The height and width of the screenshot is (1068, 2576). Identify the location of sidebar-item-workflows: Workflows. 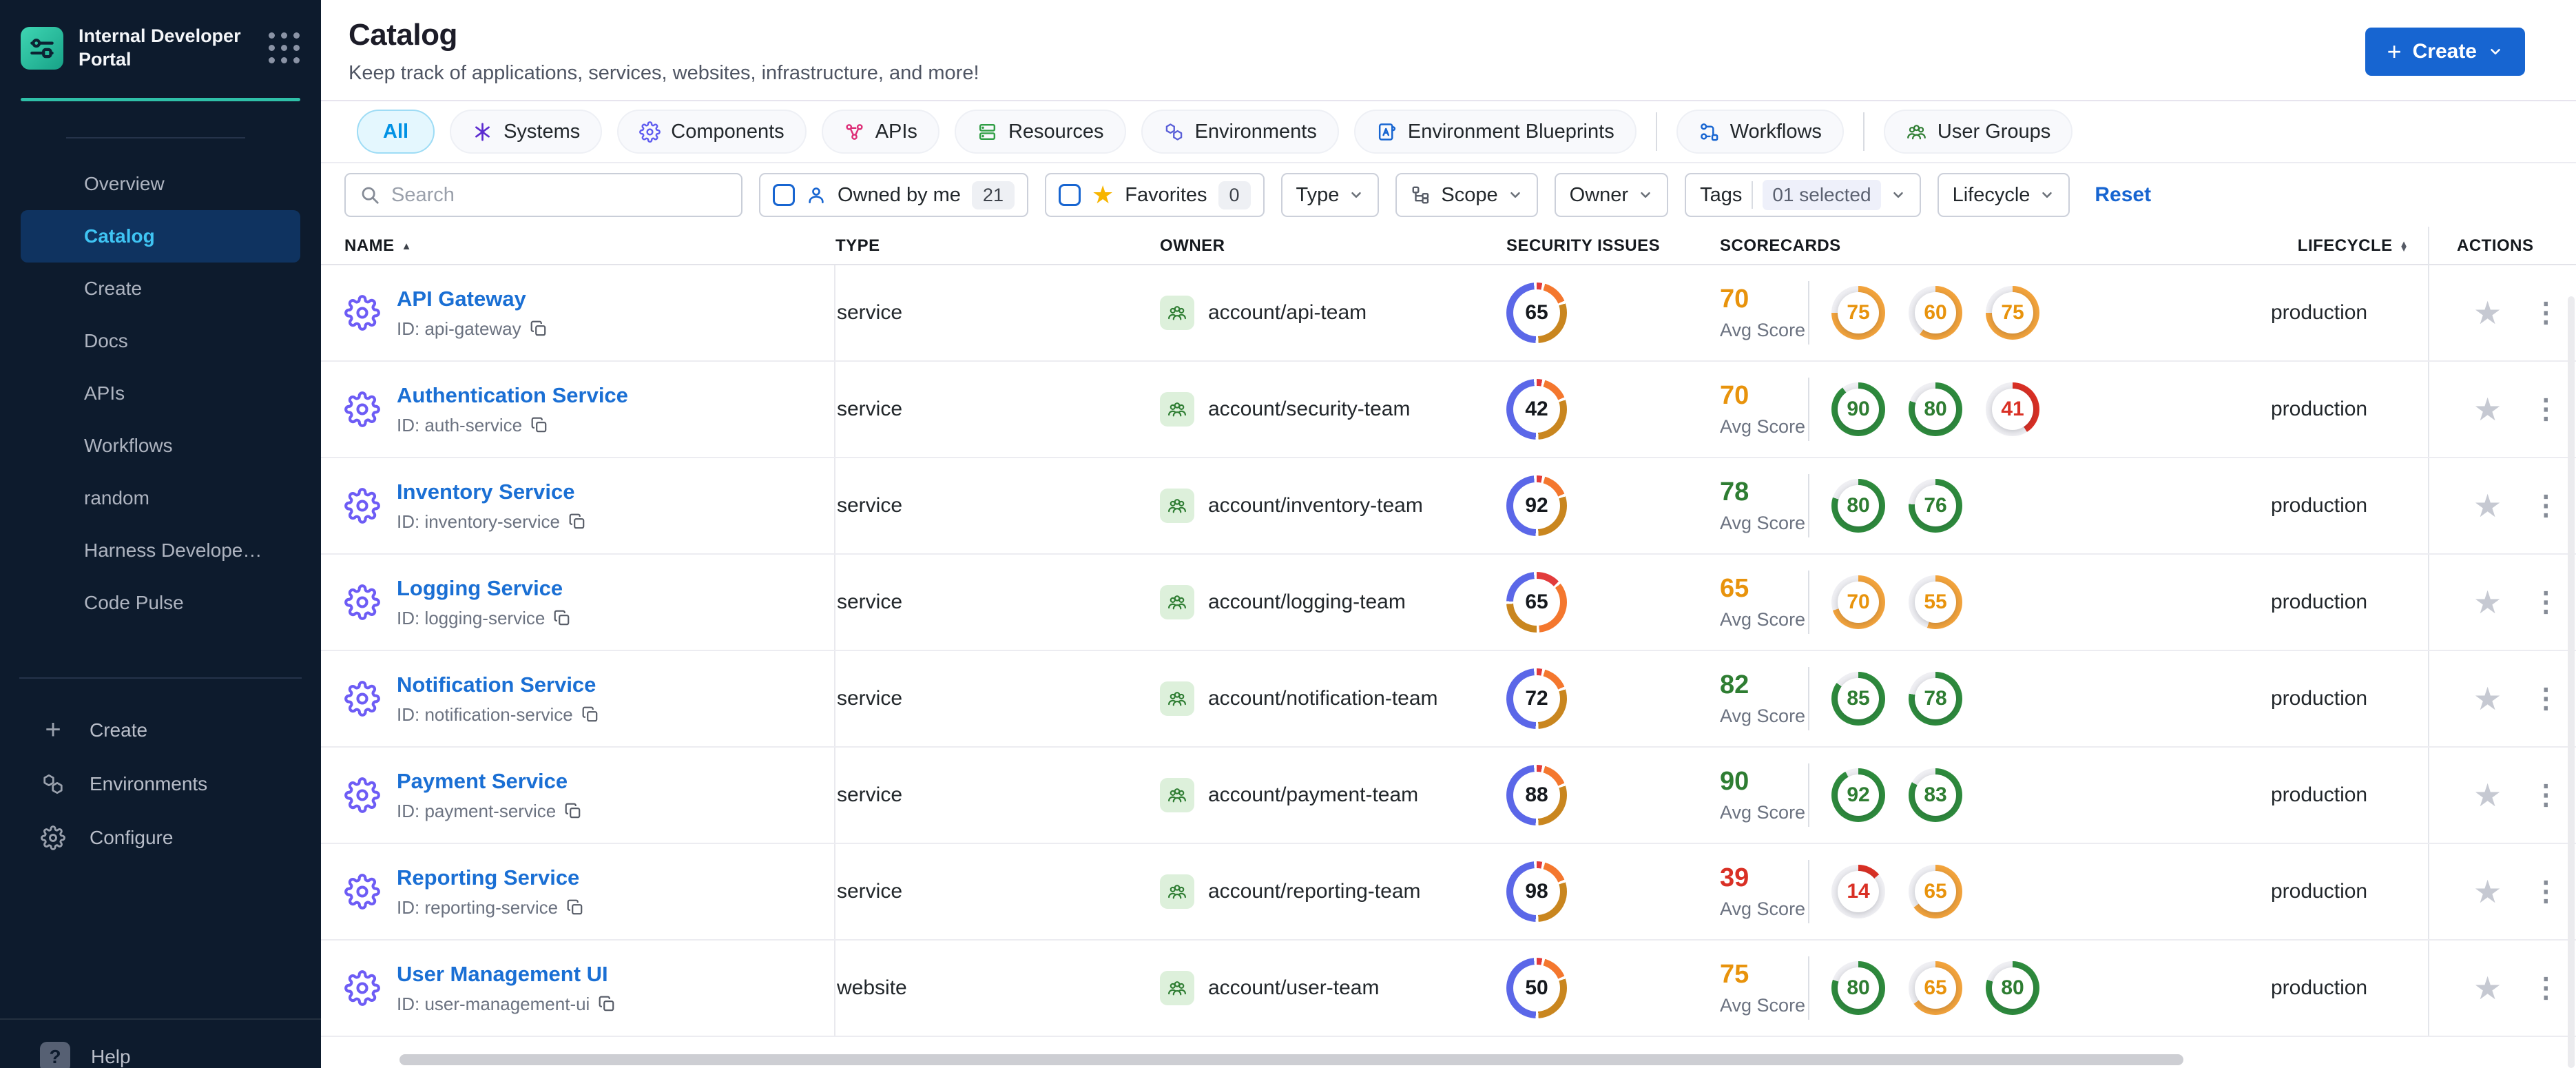
(160, 446).